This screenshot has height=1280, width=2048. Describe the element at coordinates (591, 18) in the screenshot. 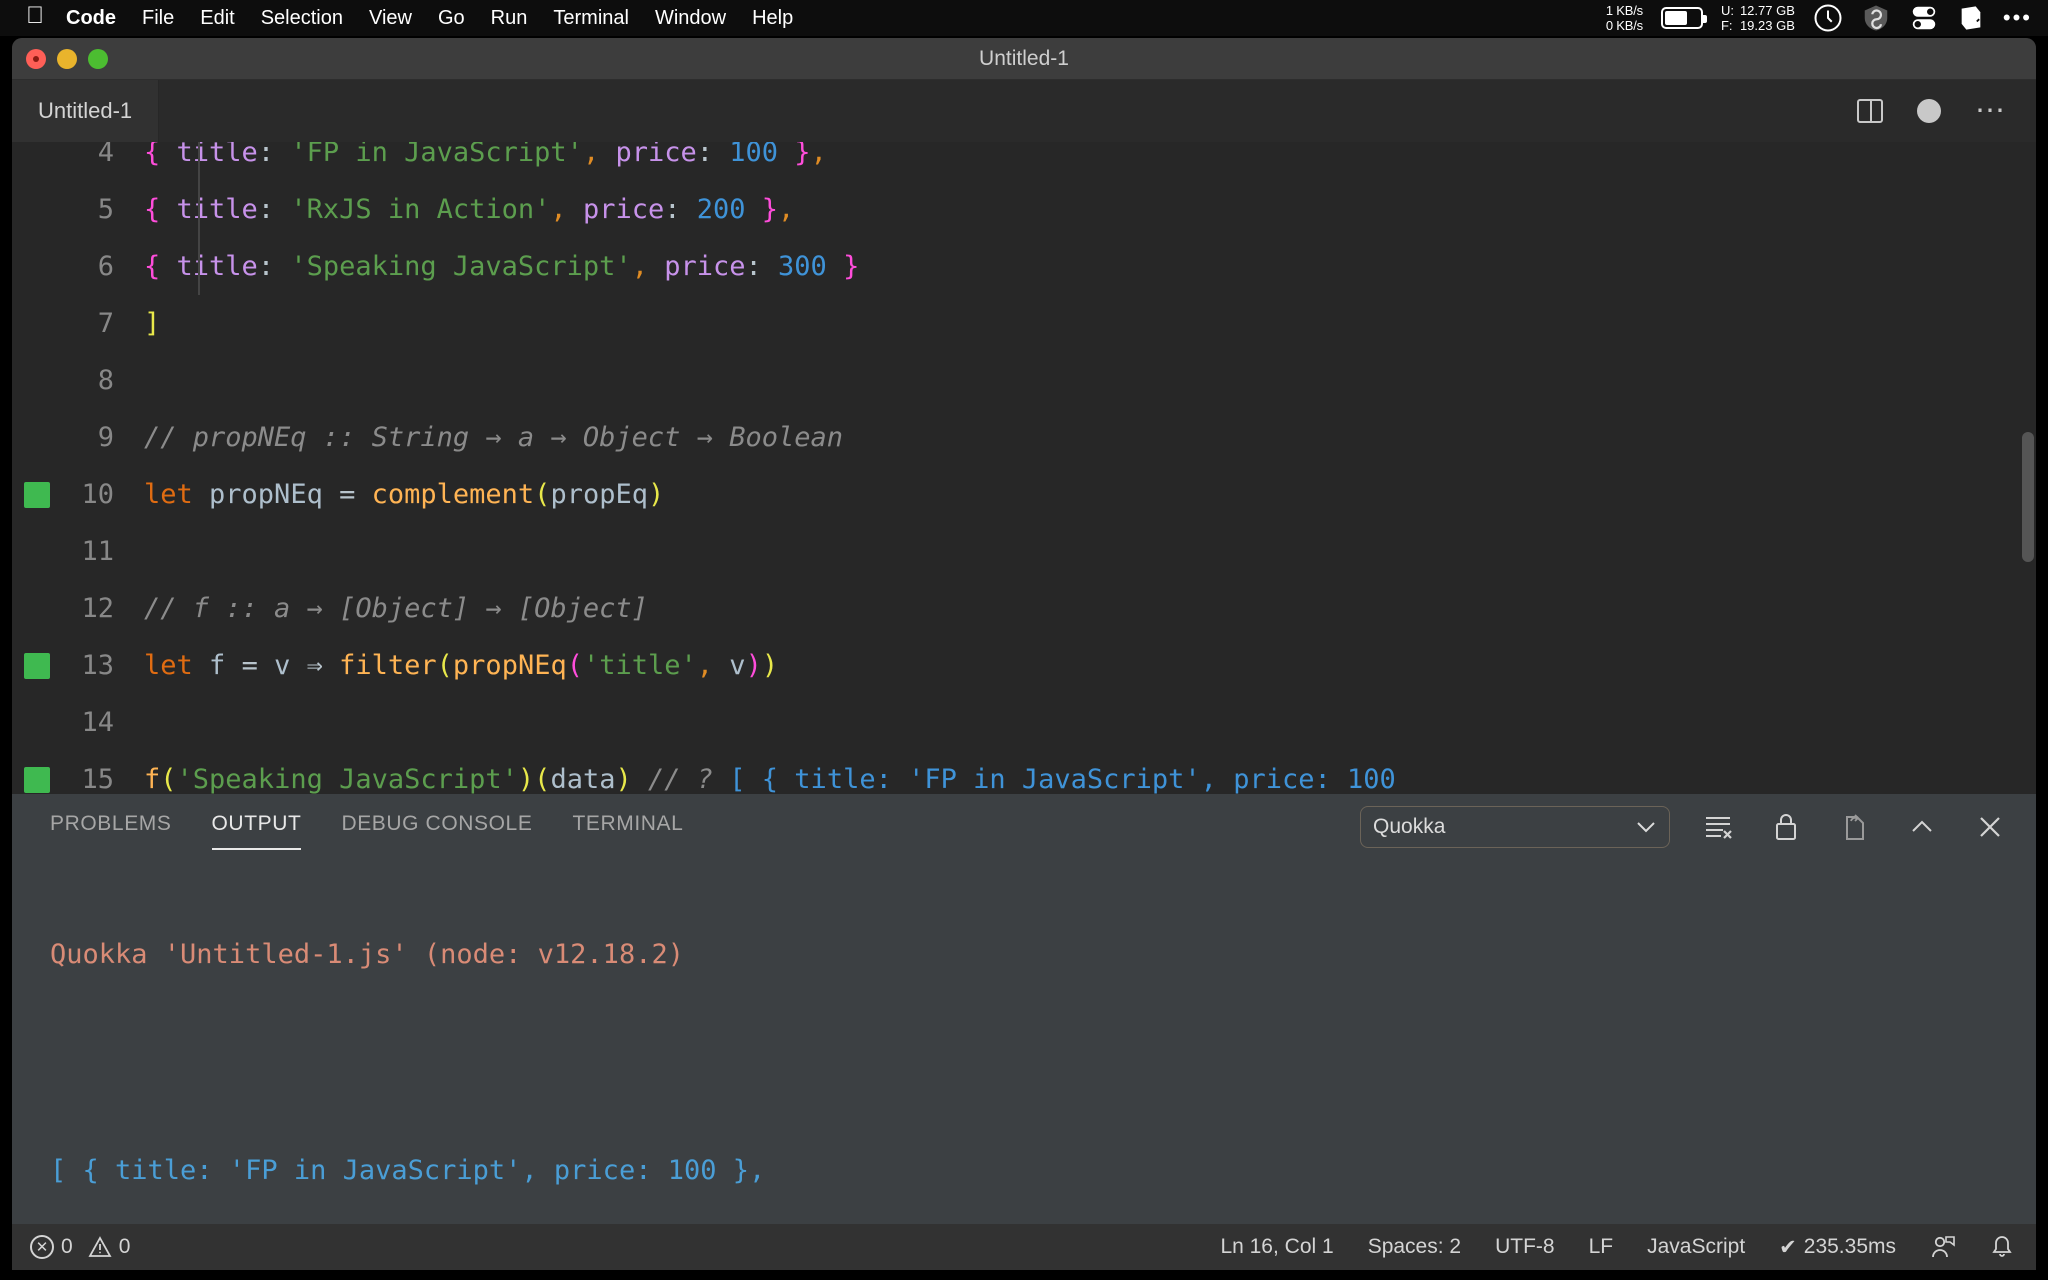

I see `menu-item-terminal: Terminal` at that location.